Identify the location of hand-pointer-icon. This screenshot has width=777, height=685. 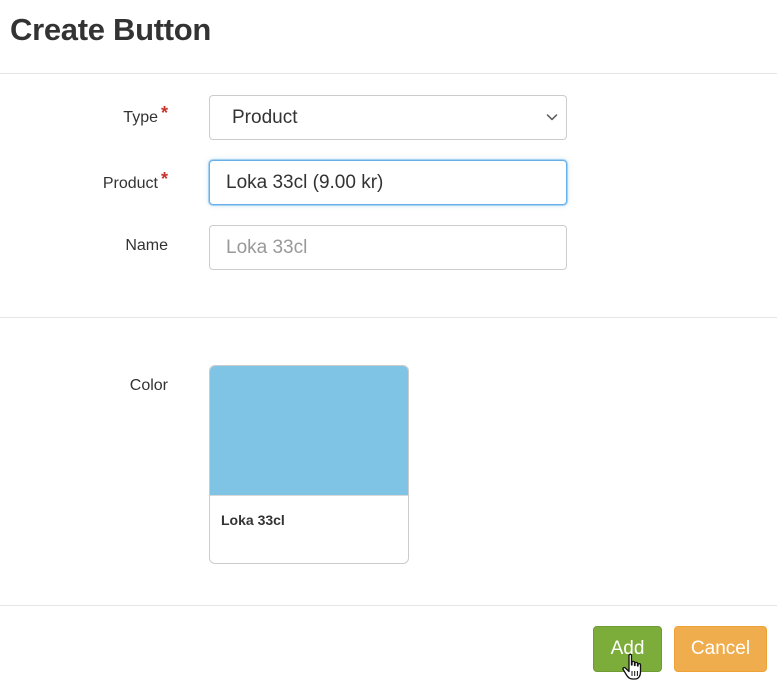
(632, 666).